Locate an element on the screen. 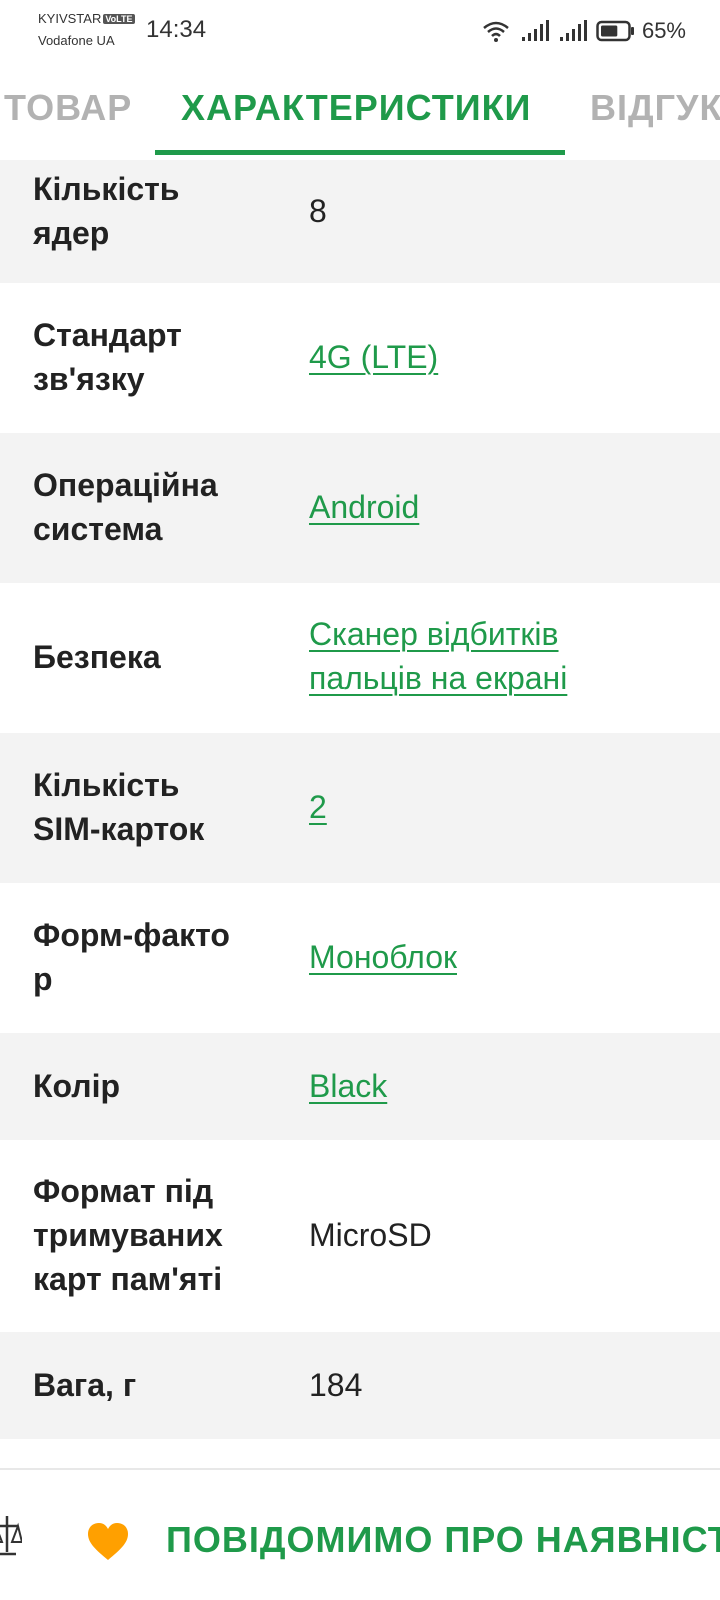  spec-label: Операційна система is located at coordinates (125, 507).